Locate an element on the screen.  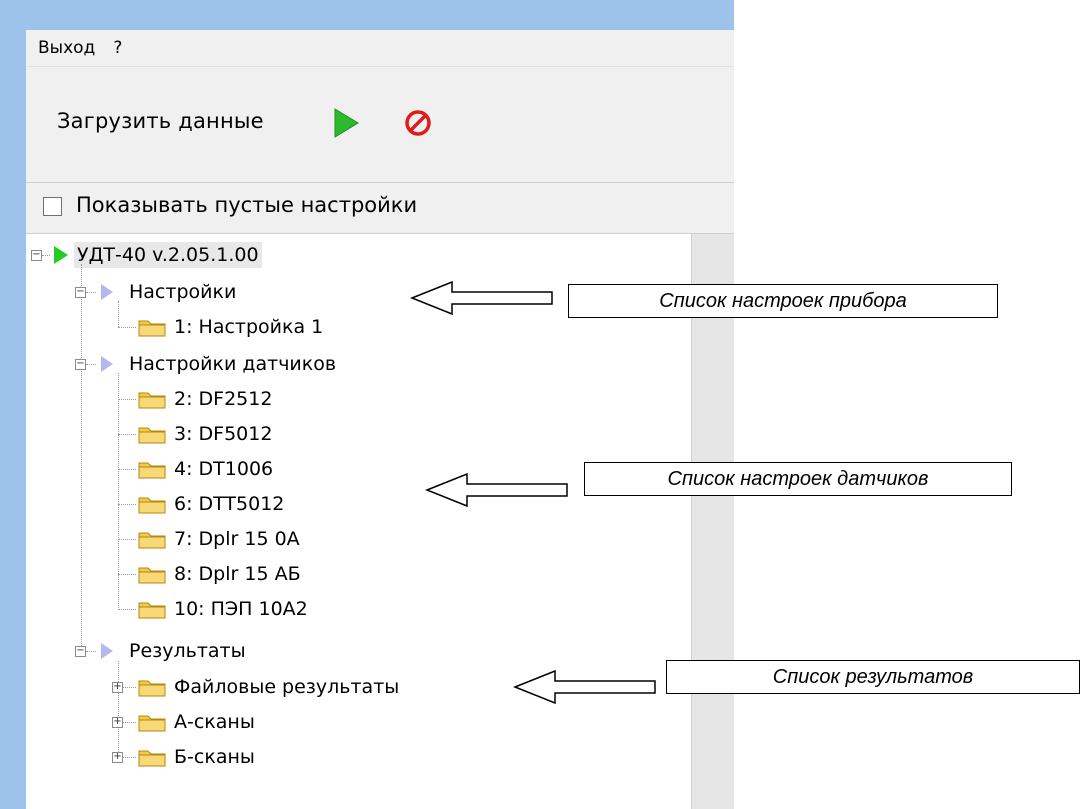
sensor-item-label: 2: DF2512 is located at coordinates (223, 399).